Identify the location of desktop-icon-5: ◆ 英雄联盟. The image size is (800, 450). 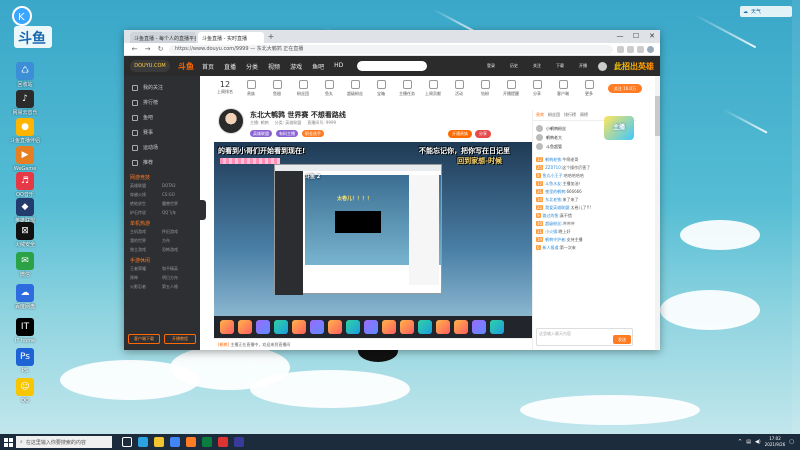
(25, 211).